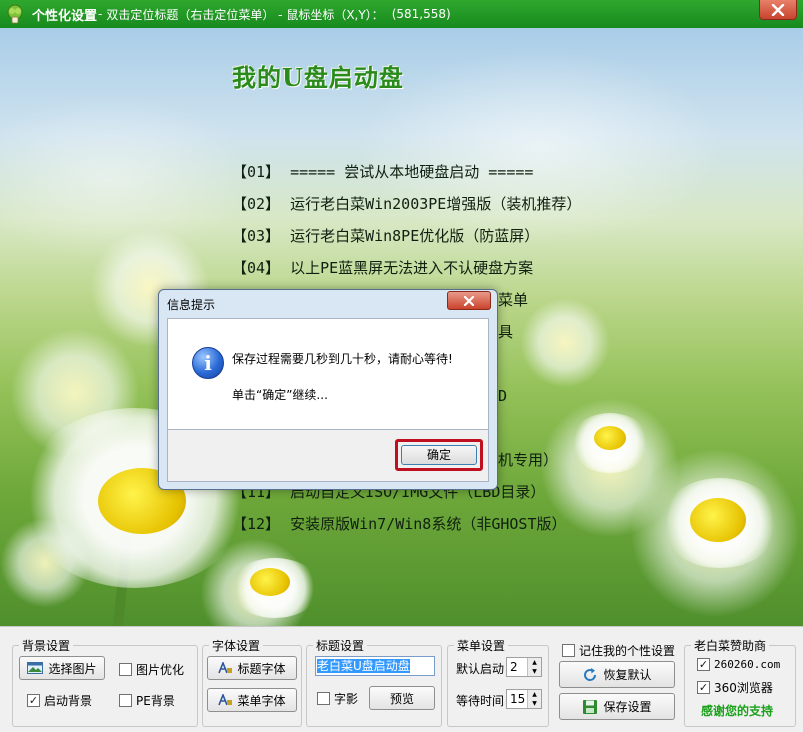 The width and height of the screenshot is (803, 732). What do you see at coordinates (252, 682) in the screenshot?
I see `font-settings-group: 字体设置 标题字体 菜单字体` at bounding box center [252, 682].